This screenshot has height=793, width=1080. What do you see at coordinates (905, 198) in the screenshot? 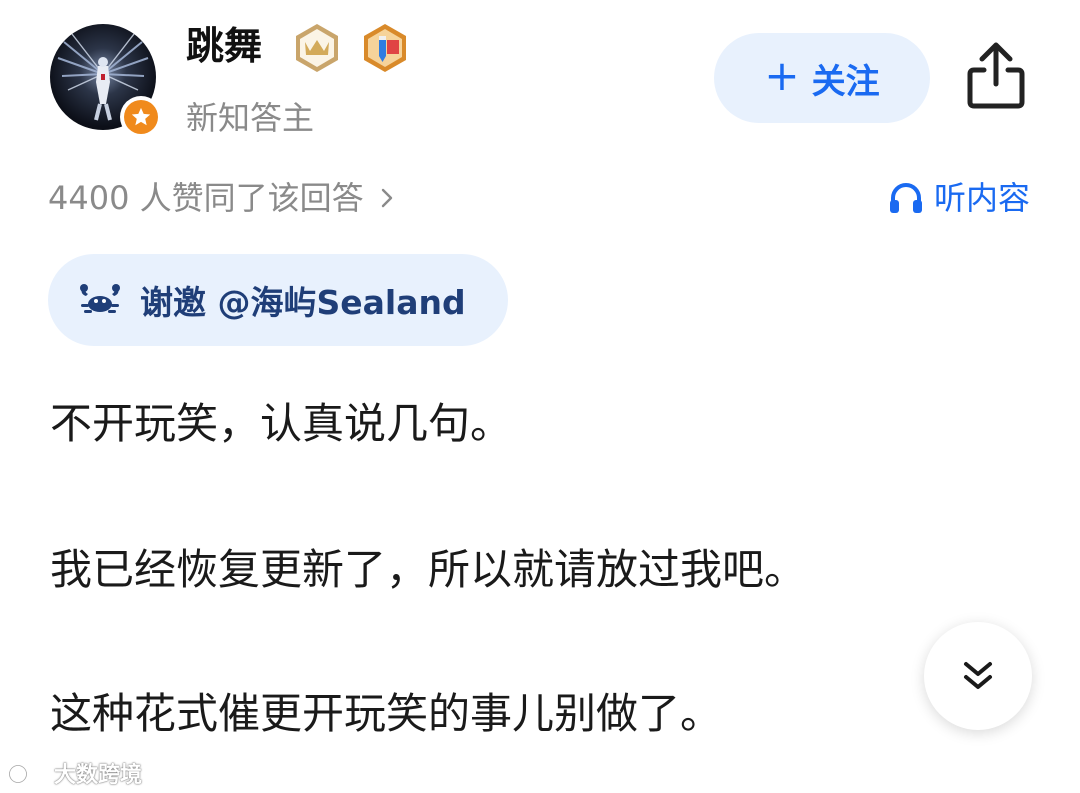
I see `headphones-icon` at bounding box center [905, 198].